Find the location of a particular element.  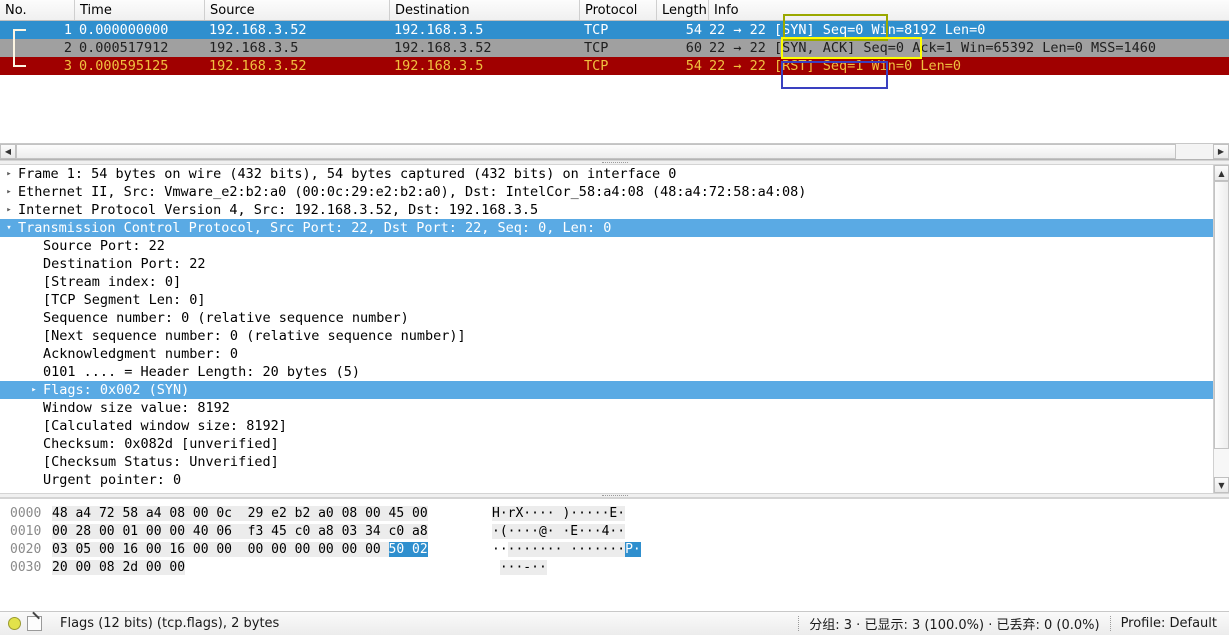

detail-row-label: [Stream index: 0] is located at coordinates (112, 282).